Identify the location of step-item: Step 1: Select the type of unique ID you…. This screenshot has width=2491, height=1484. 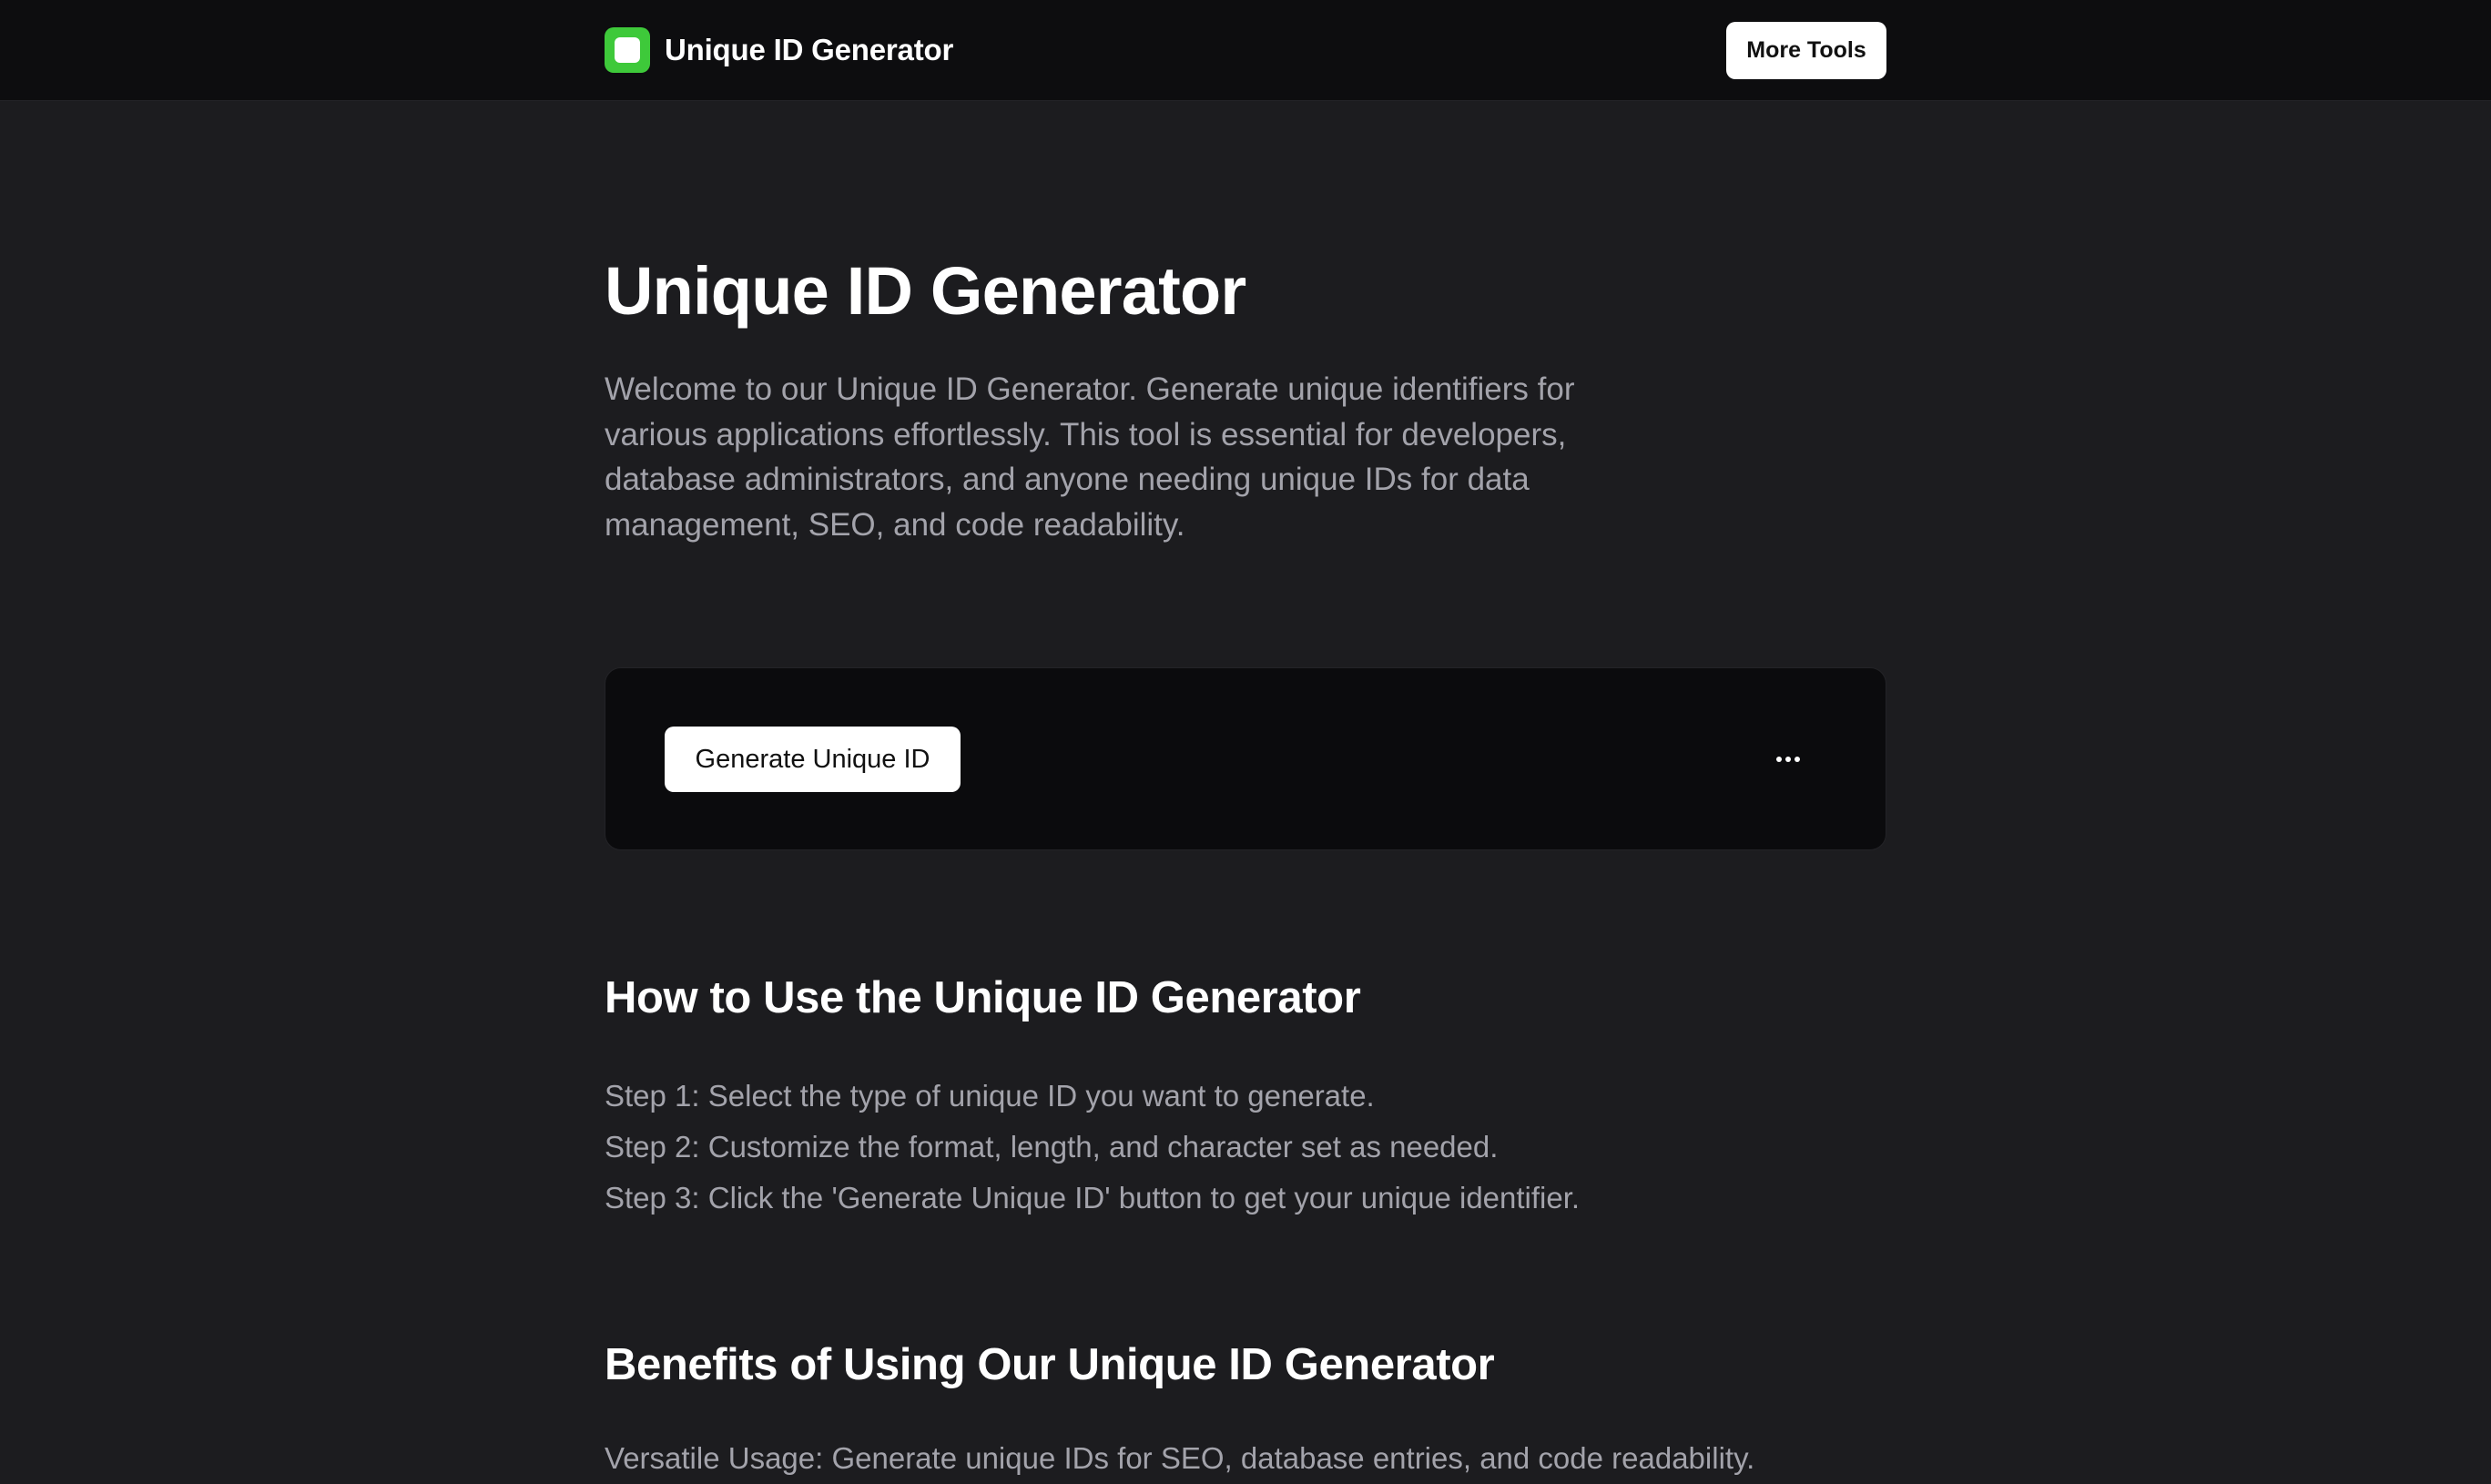
(990, 1096).